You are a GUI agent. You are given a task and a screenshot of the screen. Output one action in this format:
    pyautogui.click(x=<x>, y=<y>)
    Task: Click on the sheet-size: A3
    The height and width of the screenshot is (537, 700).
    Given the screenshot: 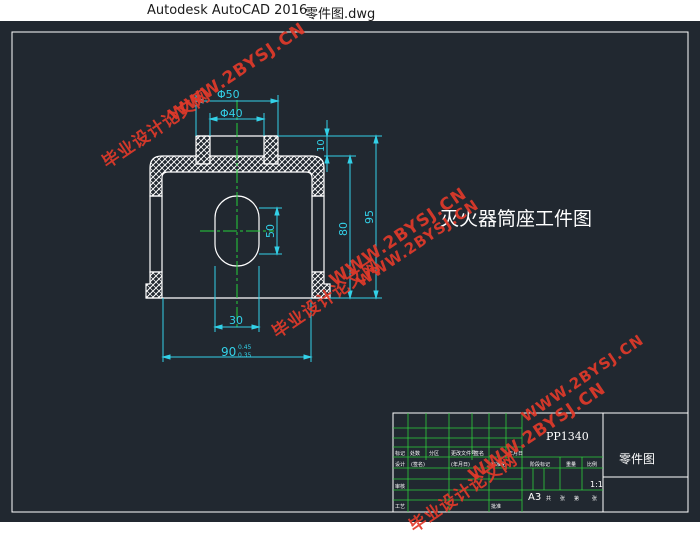 What is the action you would take?
    pyautogui.click(x=534, y=497)
    